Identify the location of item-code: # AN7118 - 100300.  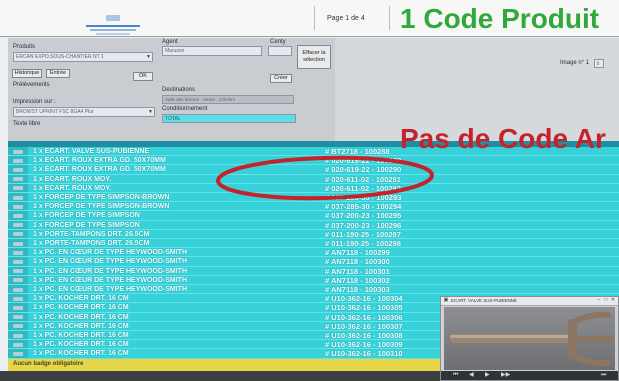
(357, 262).